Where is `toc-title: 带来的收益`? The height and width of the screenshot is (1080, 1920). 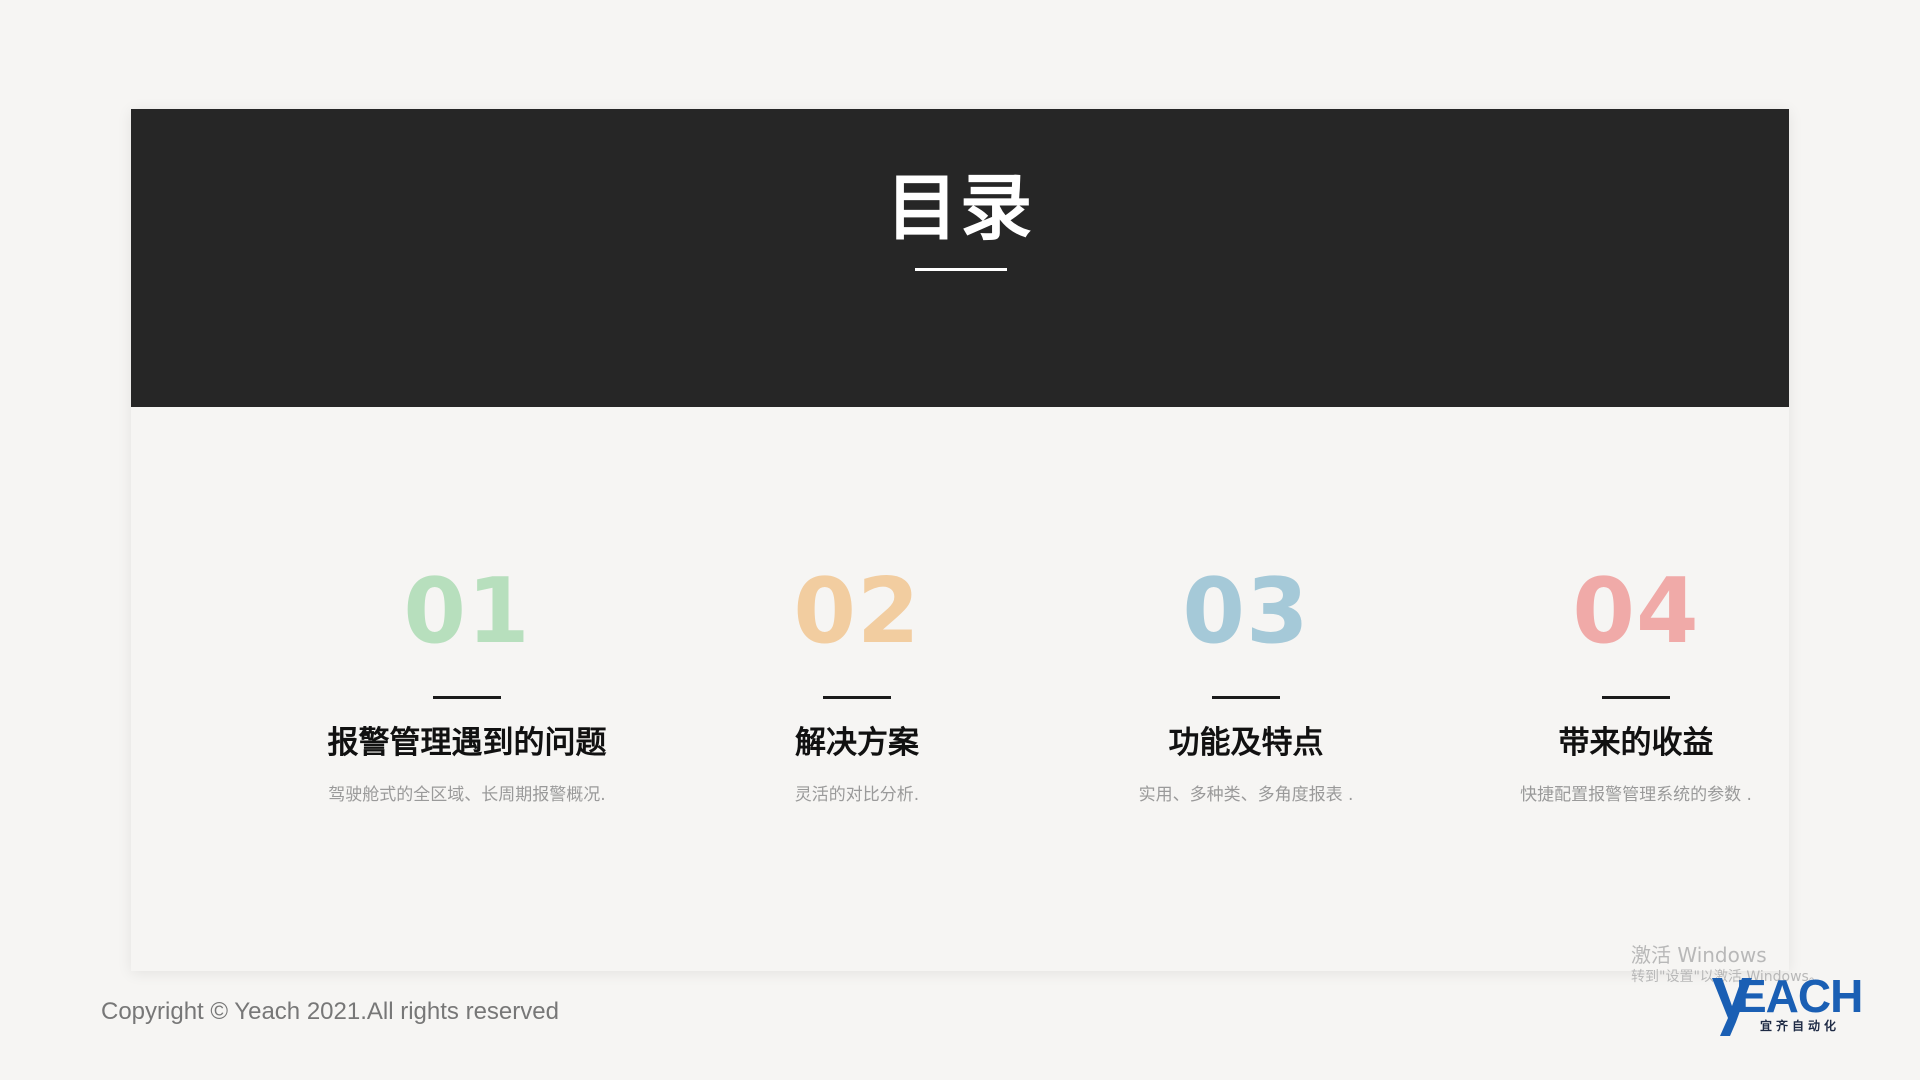
toc-title: 带来的收益 is located at coordinates (1636, 743).